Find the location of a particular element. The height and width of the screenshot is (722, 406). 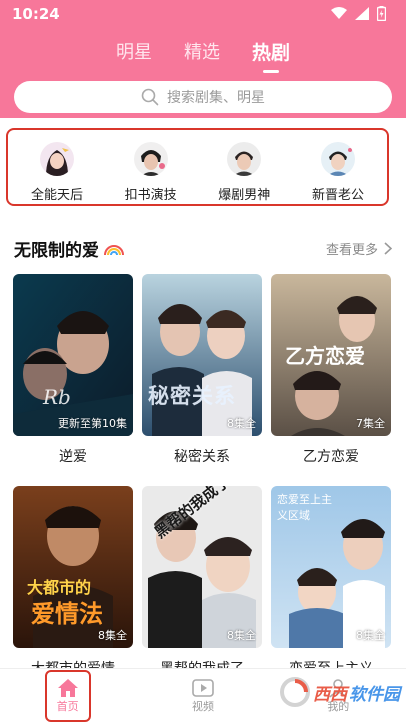

signal-icon is located at coordinates (362, 13).